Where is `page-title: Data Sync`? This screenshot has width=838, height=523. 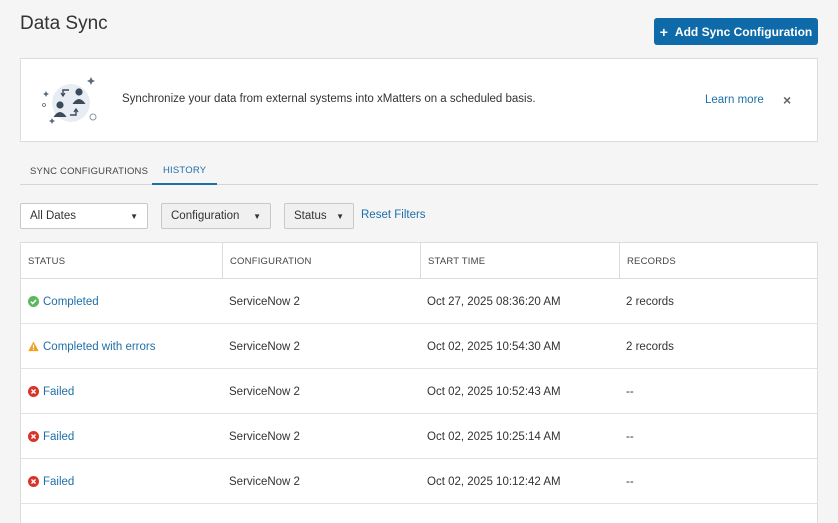
page-title: Data Sync is located at coordinates (64, 23).